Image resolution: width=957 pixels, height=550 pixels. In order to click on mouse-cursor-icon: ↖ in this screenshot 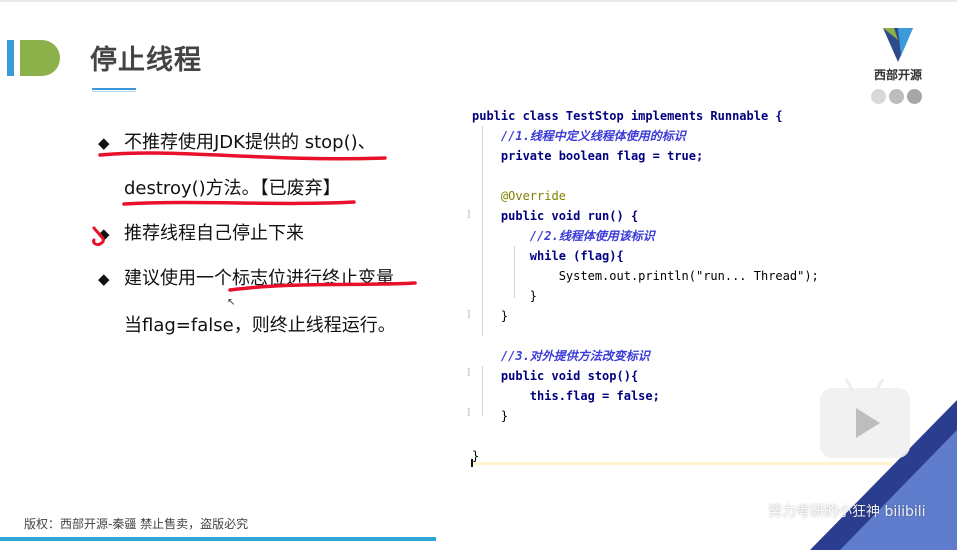, I will do `click(231, 302)`.